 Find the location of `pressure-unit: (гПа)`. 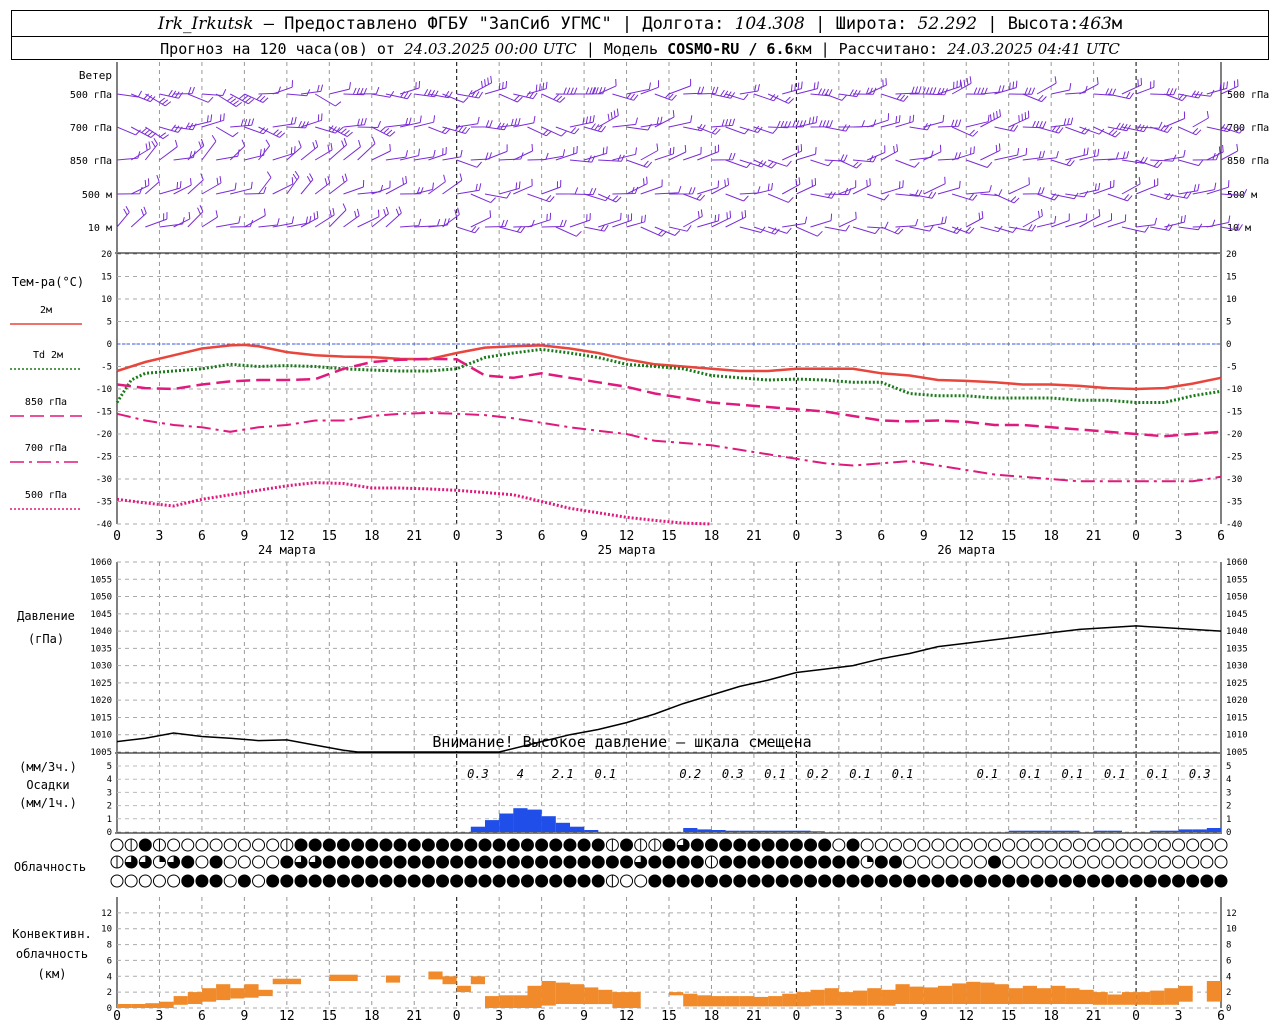

pressure-unit: (гПа) is located at coordinates (46, 639).